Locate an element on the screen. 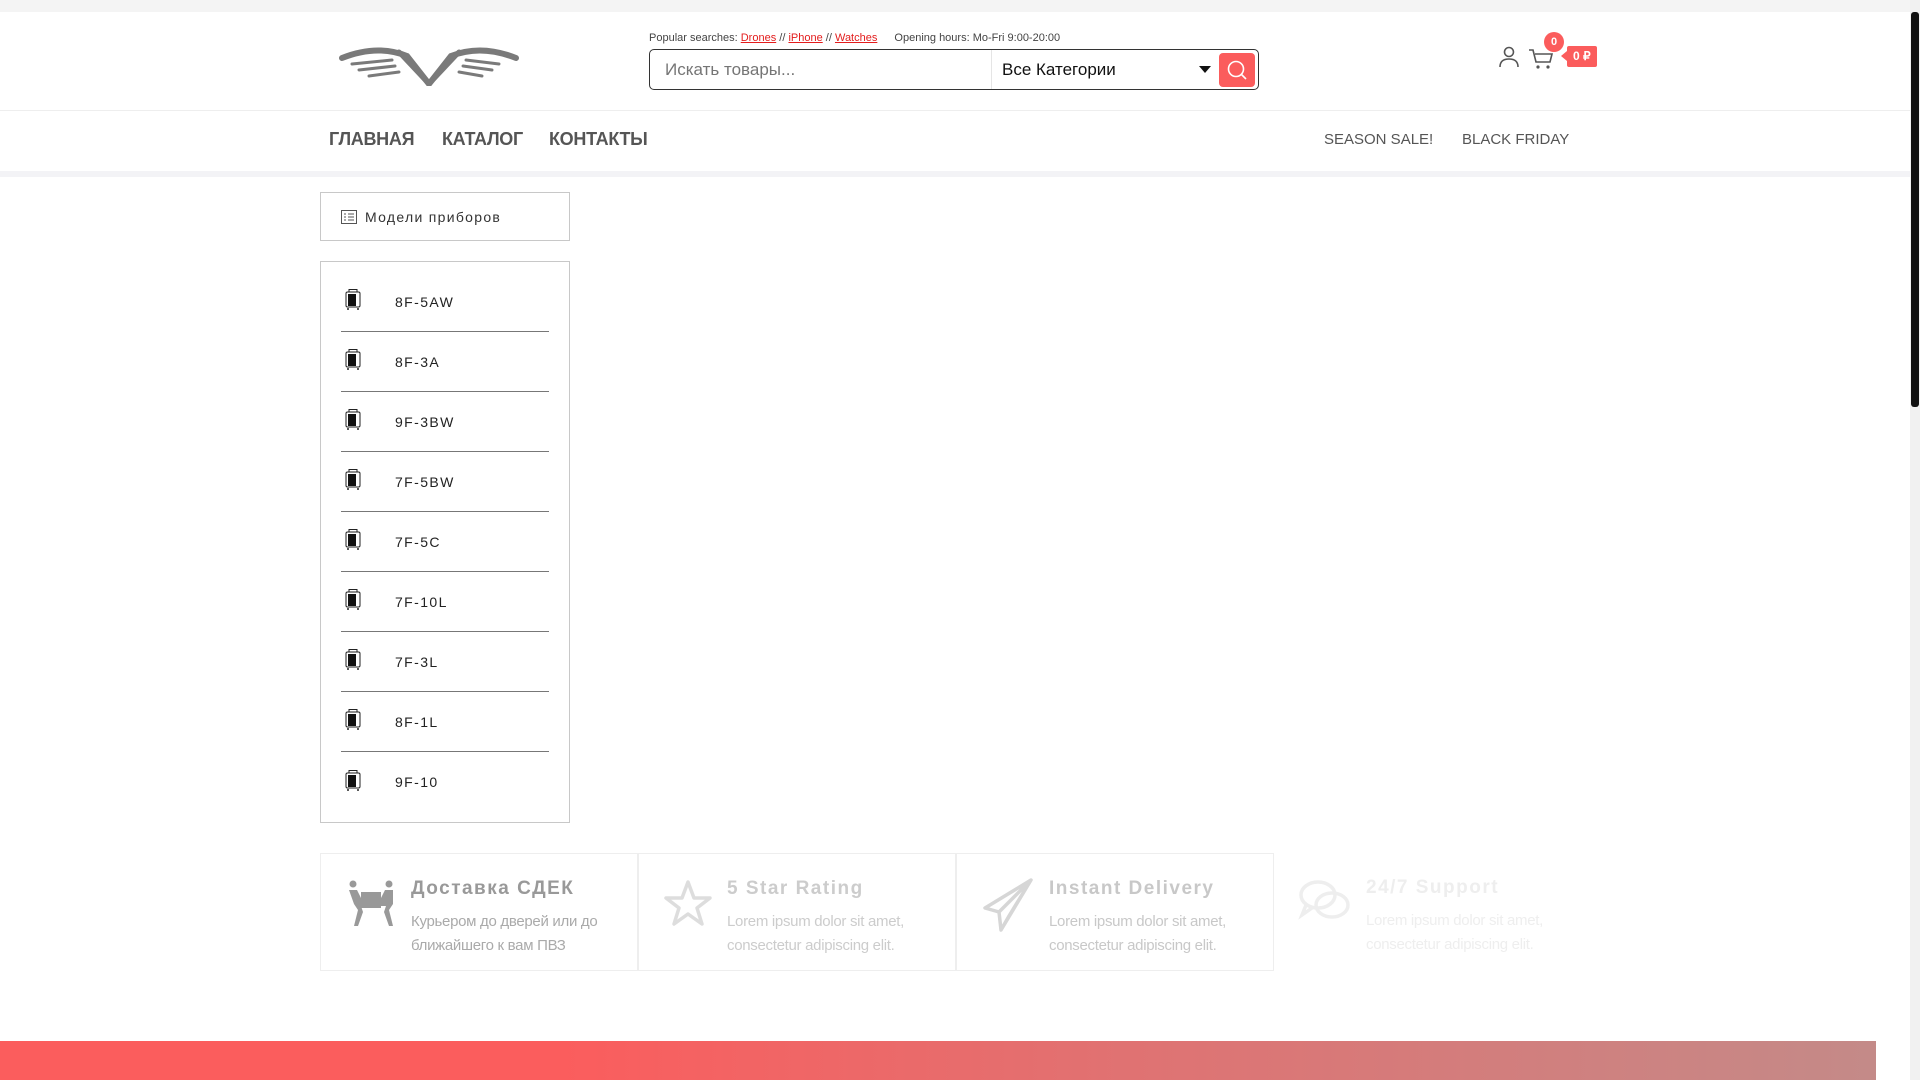  movers-icon is located at coordinates (371, 924).